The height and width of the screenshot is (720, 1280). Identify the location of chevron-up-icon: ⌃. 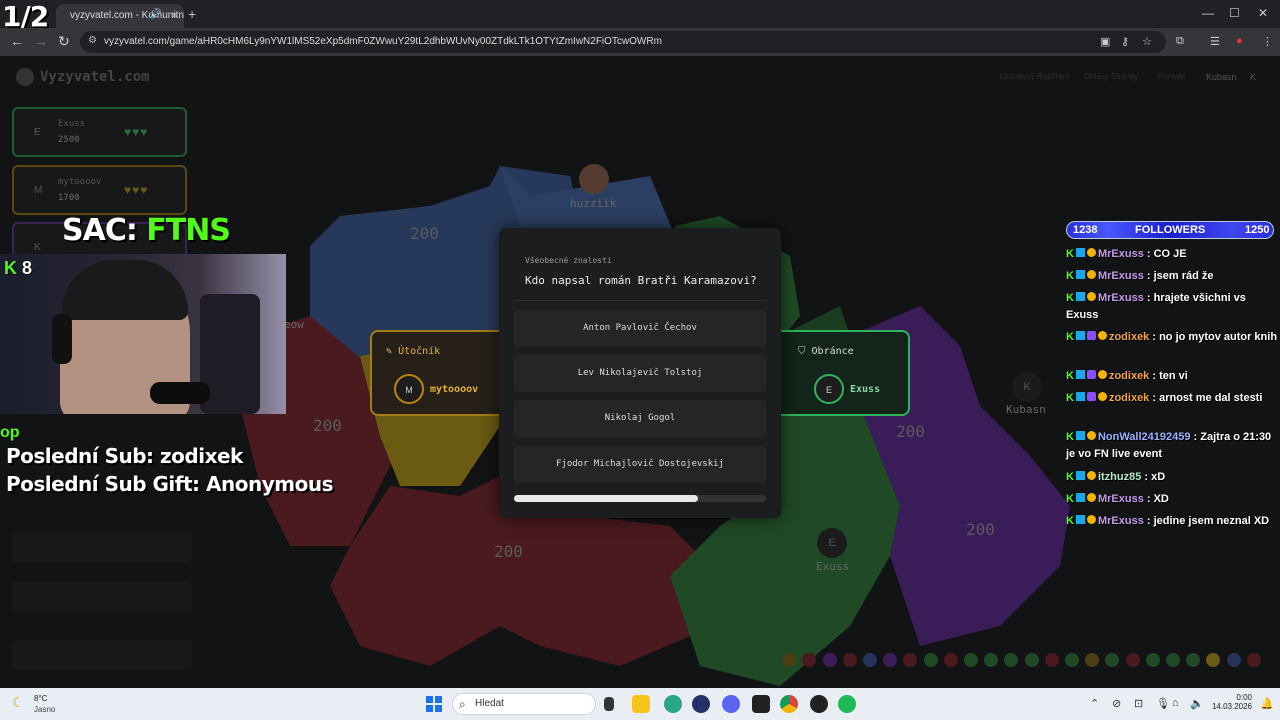
(1094, 703).